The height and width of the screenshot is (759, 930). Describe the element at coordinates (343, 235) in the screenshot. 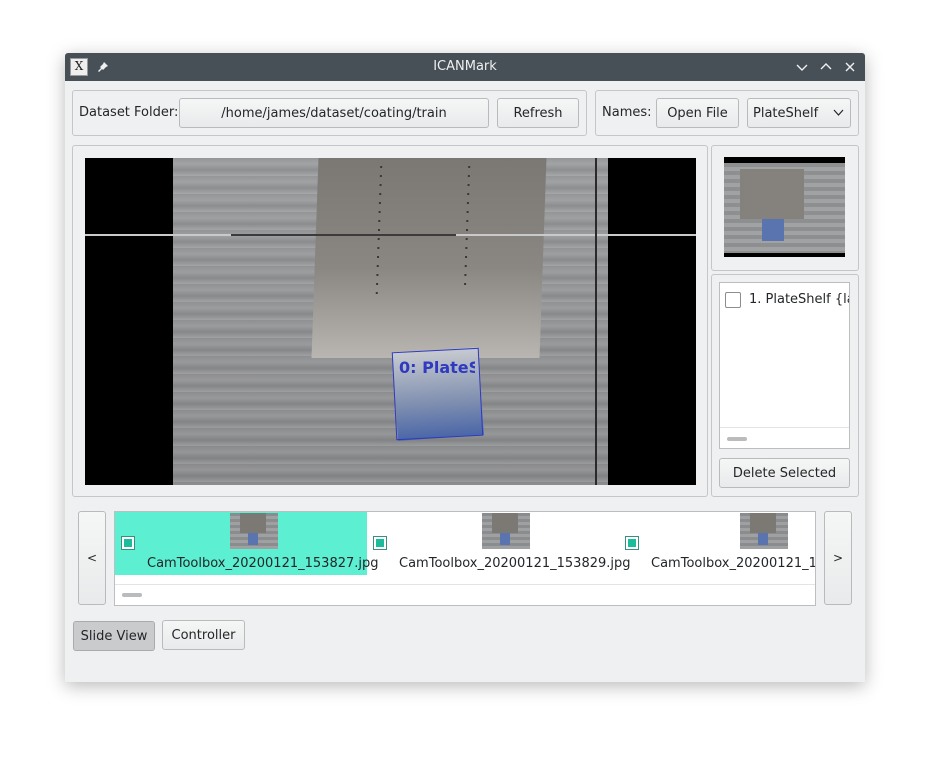

I see `crosshair-horizontal-shadow` at that location.